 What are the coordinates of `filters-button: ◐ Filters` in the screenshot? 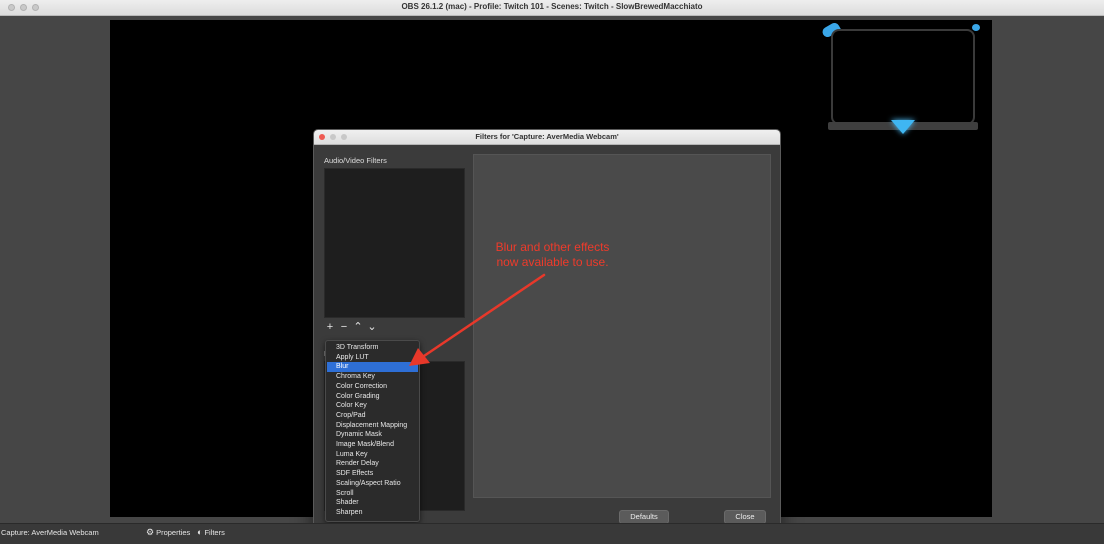 It's located at (211, 532).